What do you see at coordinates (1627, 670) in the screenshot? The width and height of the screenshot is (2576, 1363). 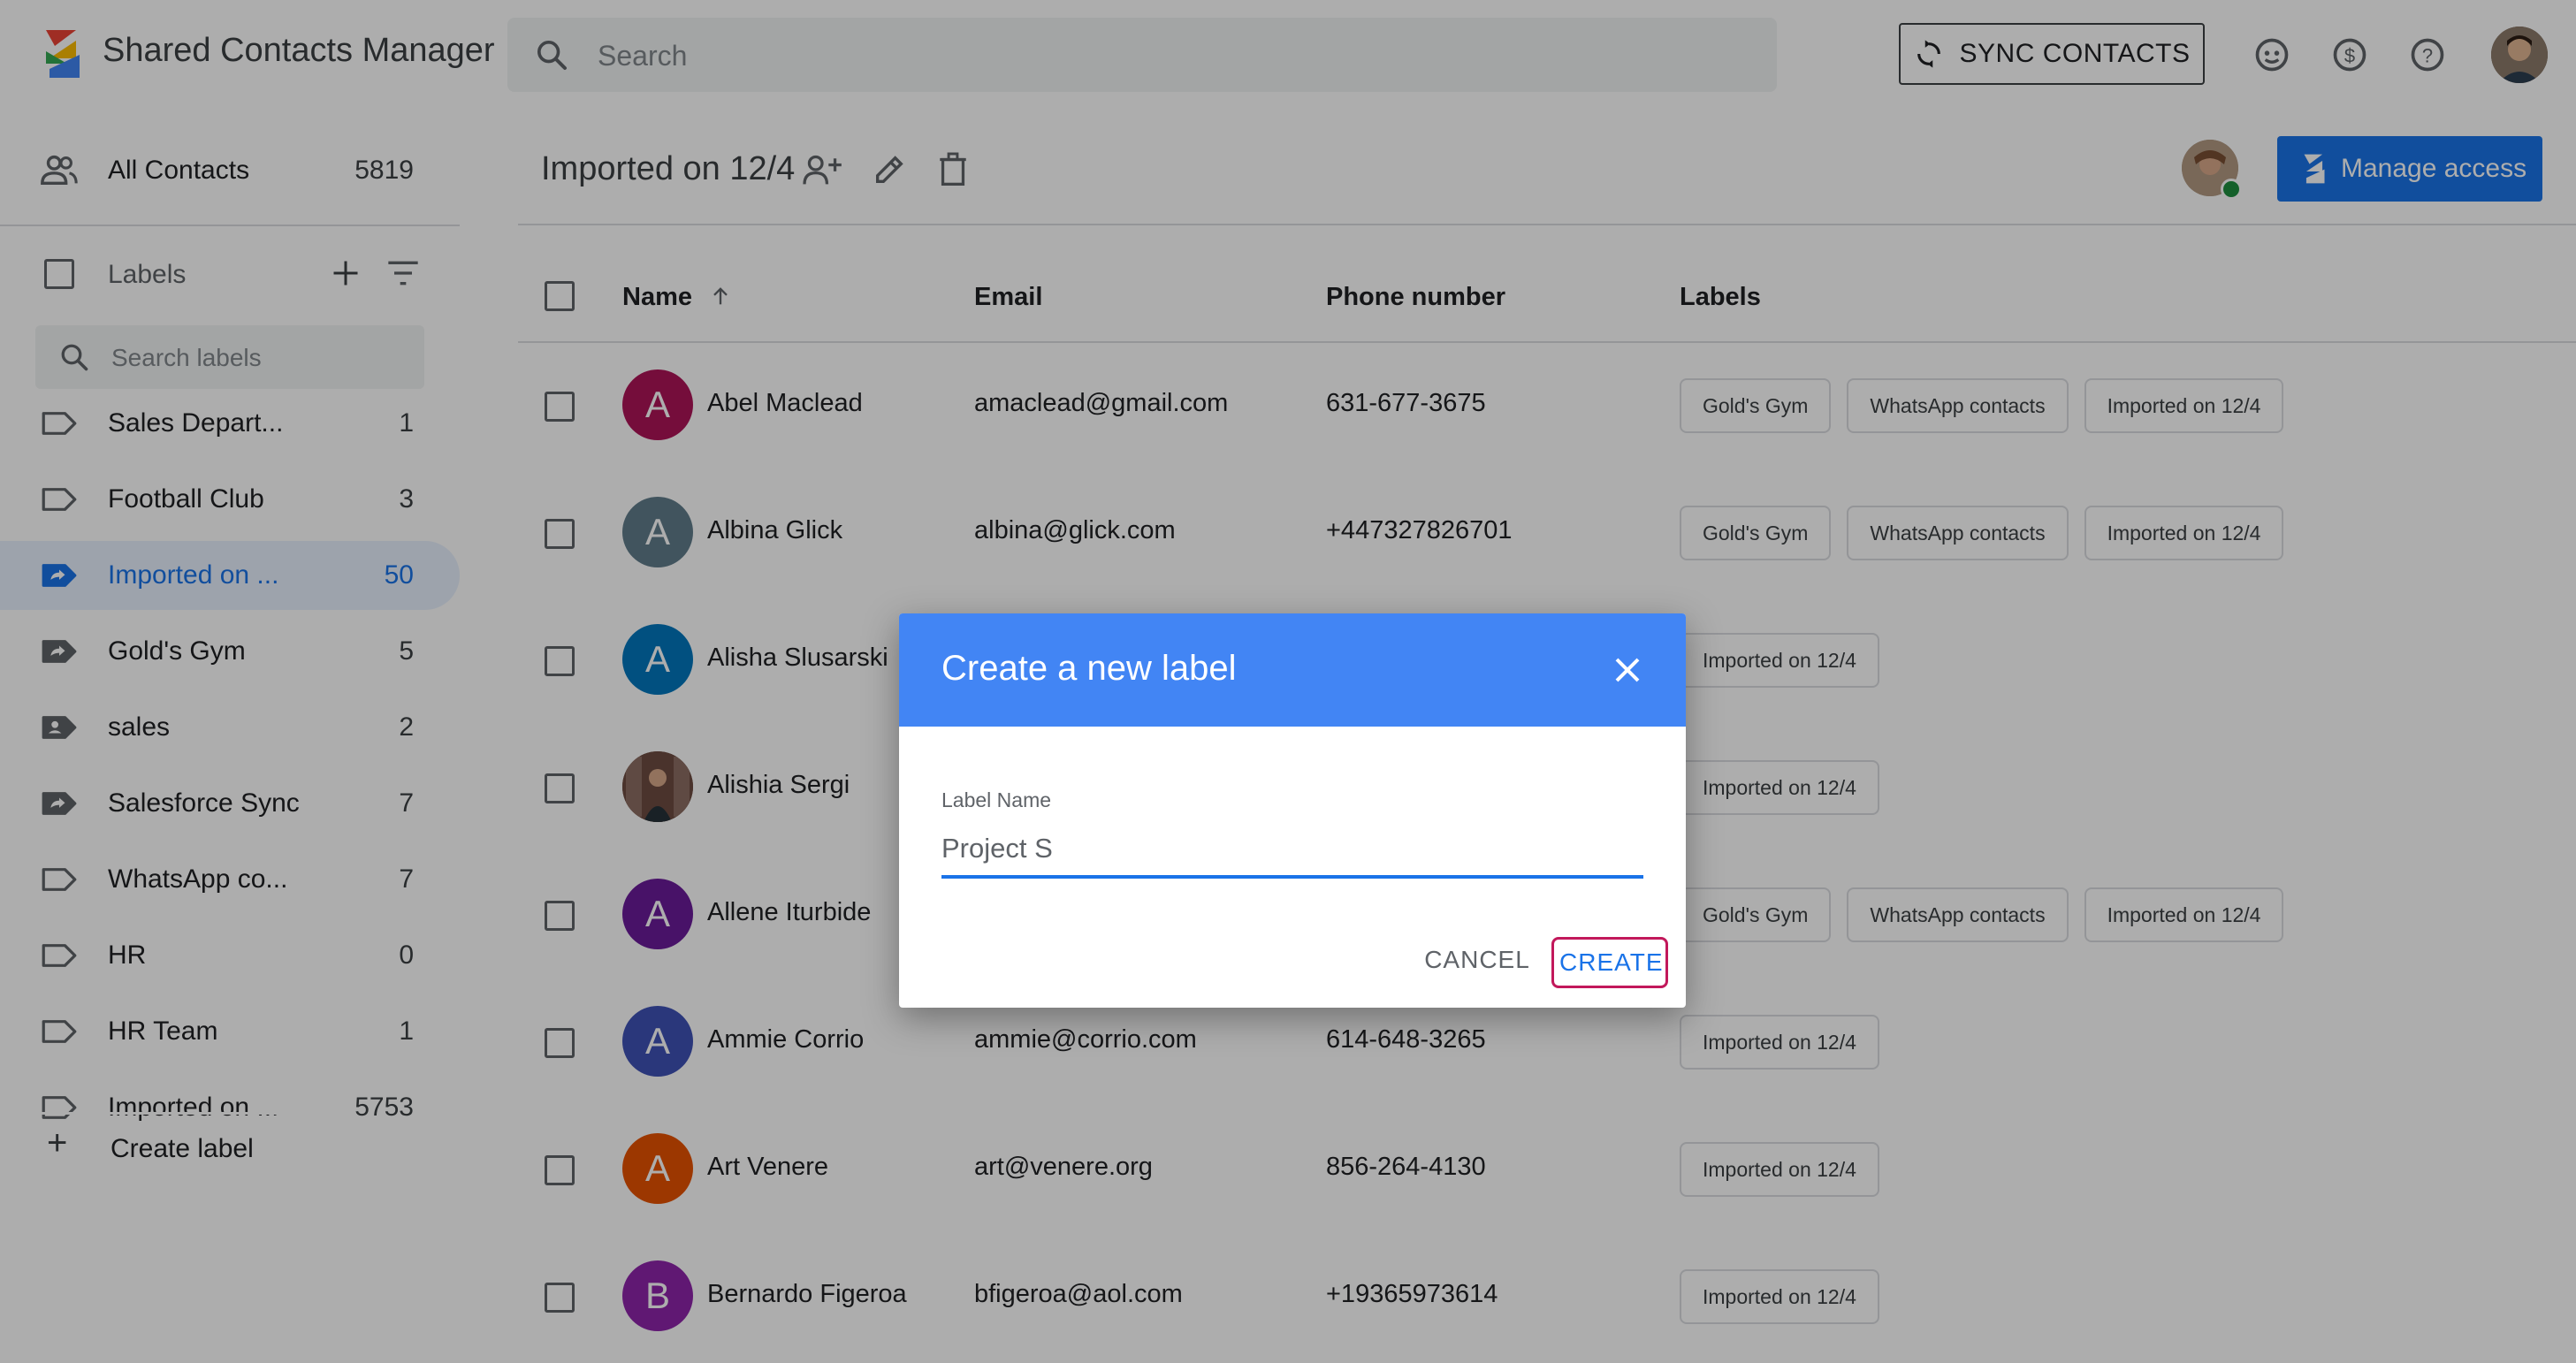 I see `close-icon` at bounding box center [1627, 670].